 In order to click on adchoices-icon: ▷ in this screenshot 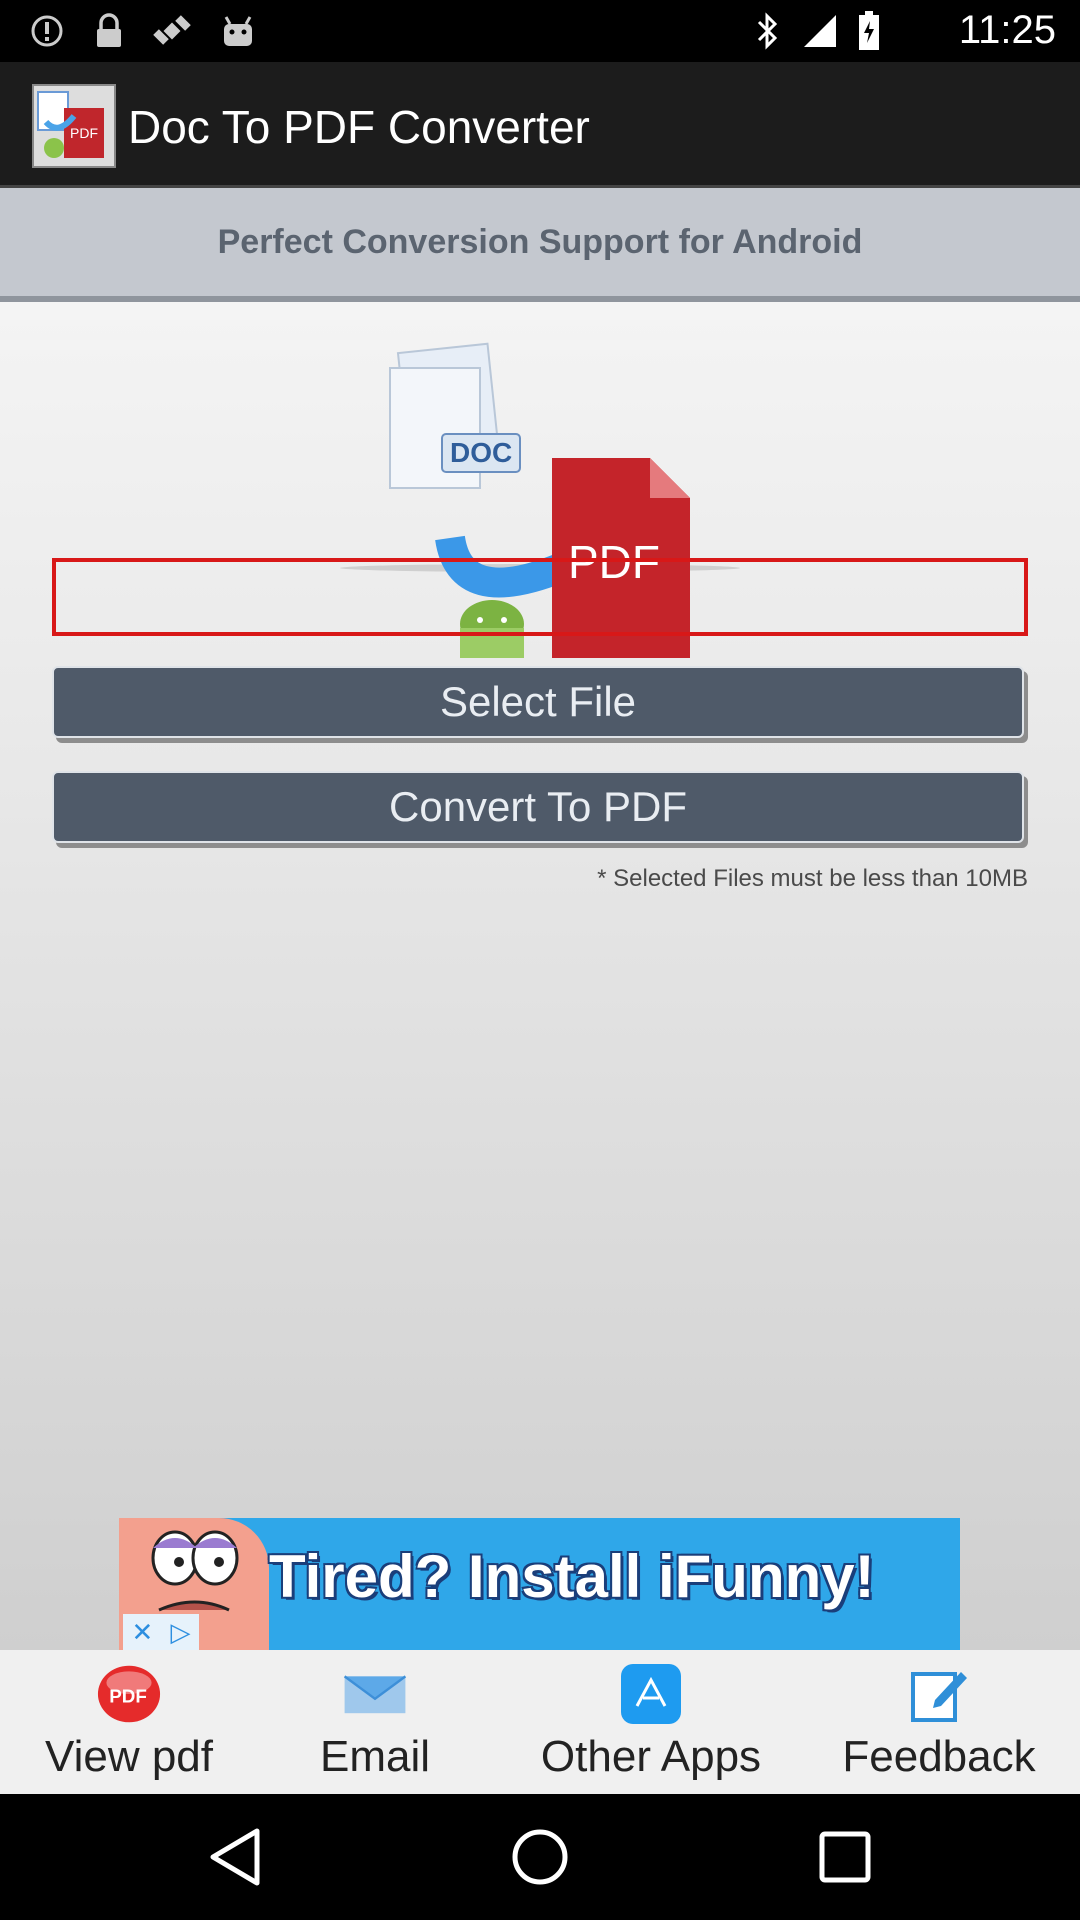, I will do `click(180, 1632)`.